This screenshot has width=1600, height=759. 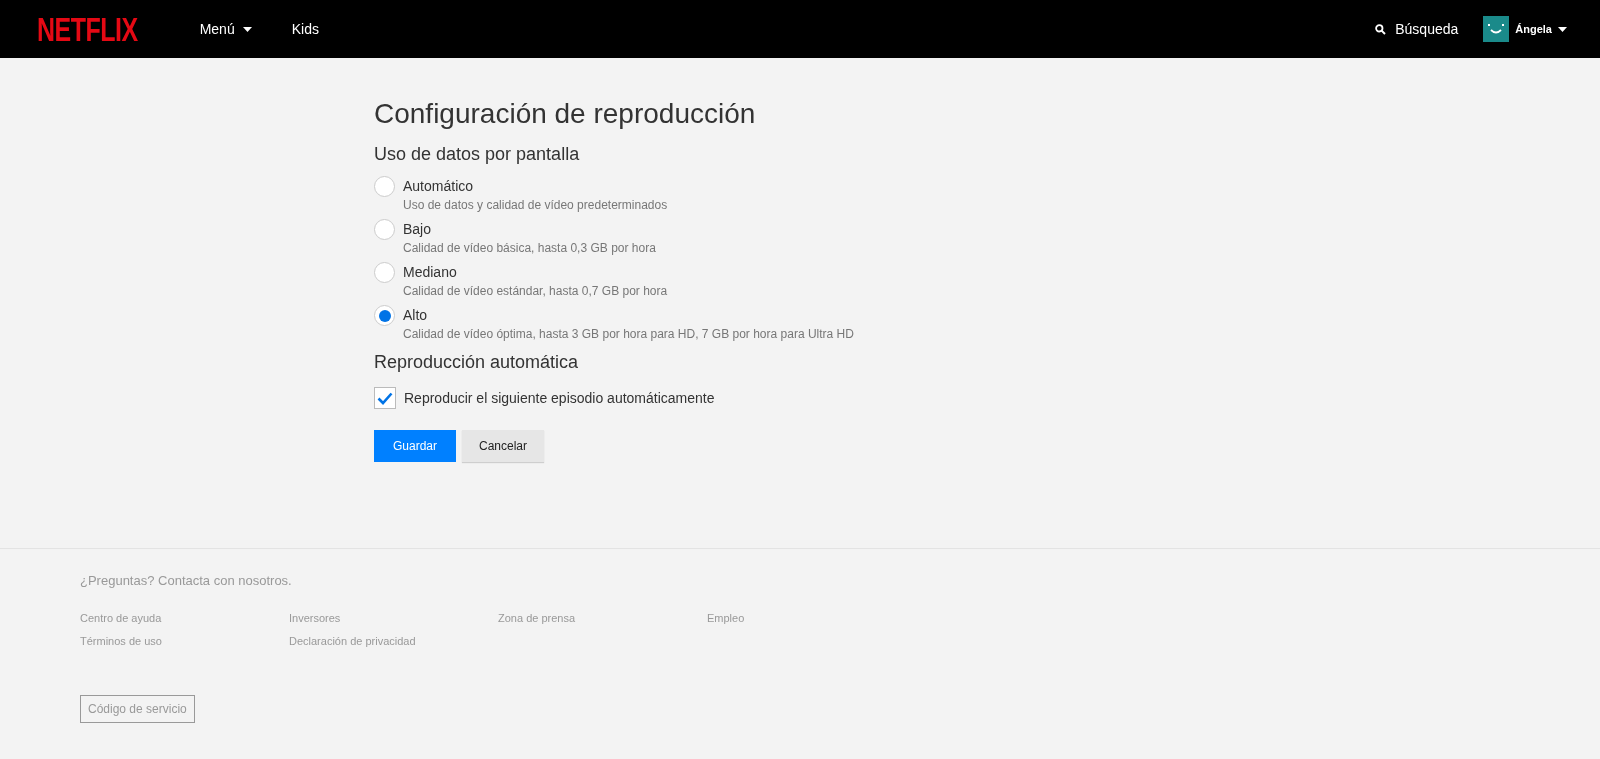 What do you see at coordinates (559, 398) in the screenshot?
I see `checkbox-label: Reproducir el siguiente episodio automáticamente` at bounding box center [559, 398].